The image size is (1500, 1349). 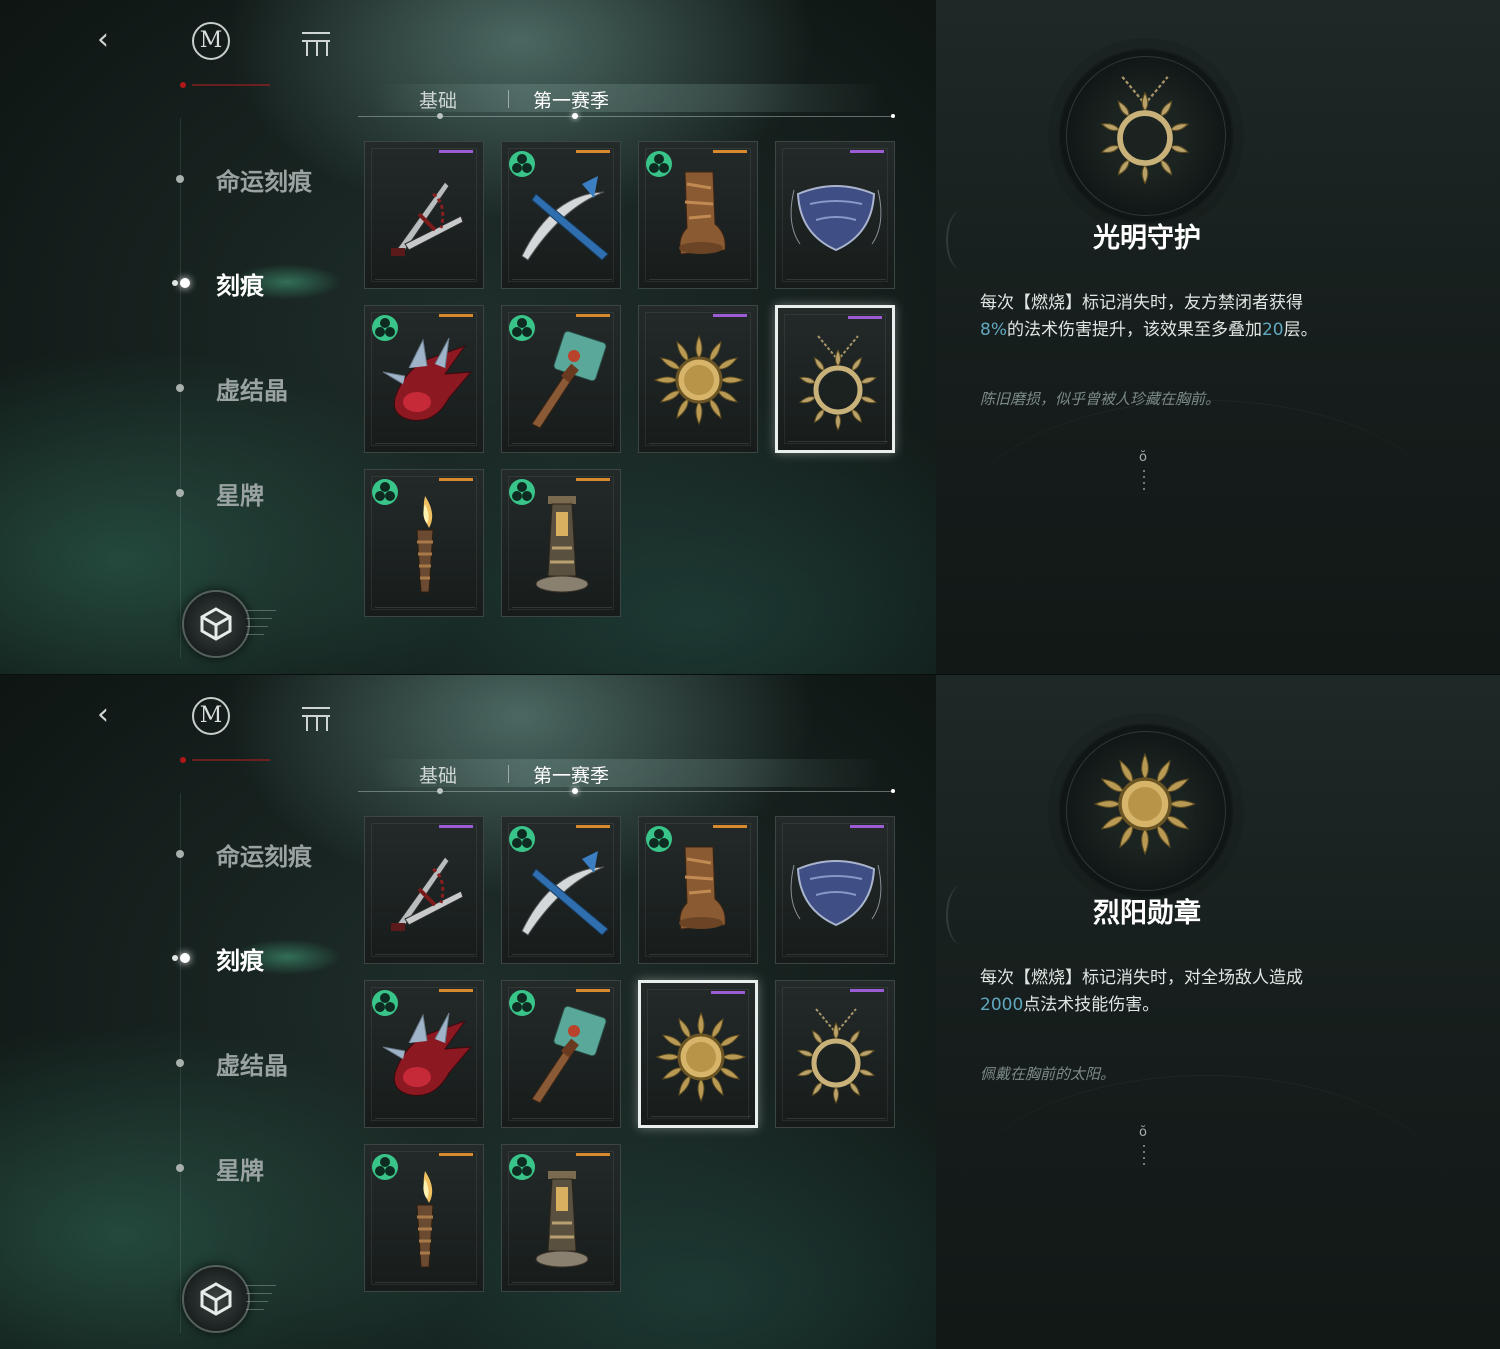 What do you see at coordinates (1147, 238) in the screenshot?
I see `item-title: 光明守护` at bounding box center [1147, 238].